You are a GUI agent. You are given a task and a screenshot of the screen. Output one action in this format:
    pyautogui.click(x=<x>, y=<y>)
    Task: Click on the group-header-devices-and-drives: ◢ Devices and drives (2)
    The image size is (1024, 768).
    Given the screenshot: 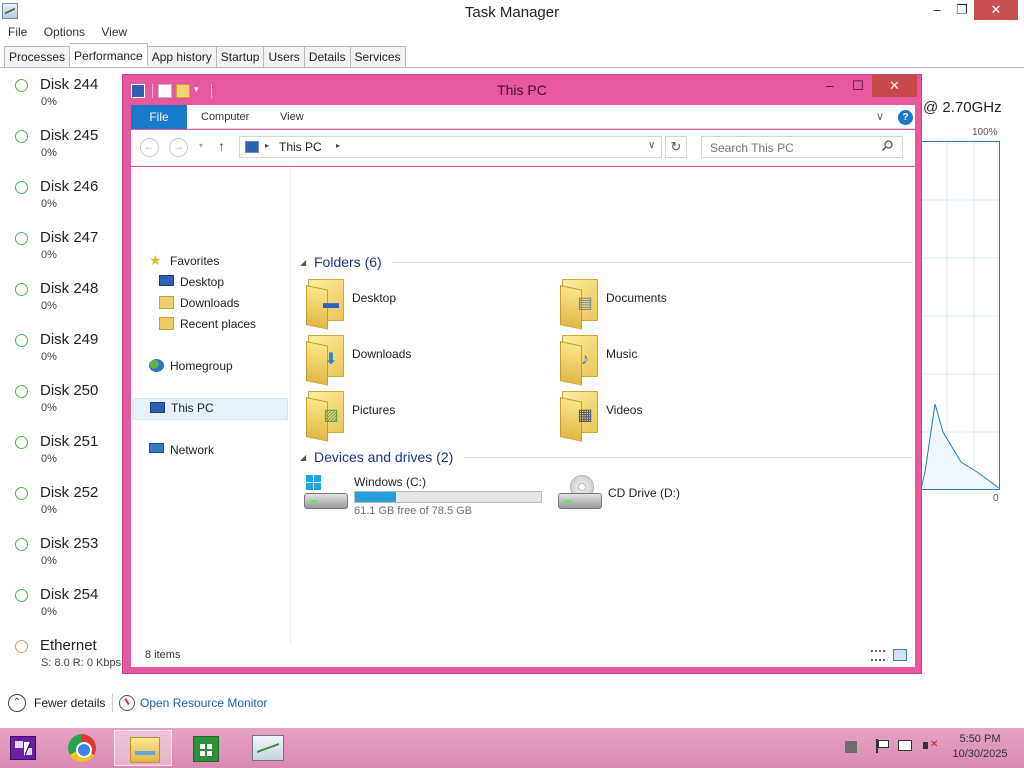 What is the action you would take?
    pyautogui.click(x=606, y=457)
    